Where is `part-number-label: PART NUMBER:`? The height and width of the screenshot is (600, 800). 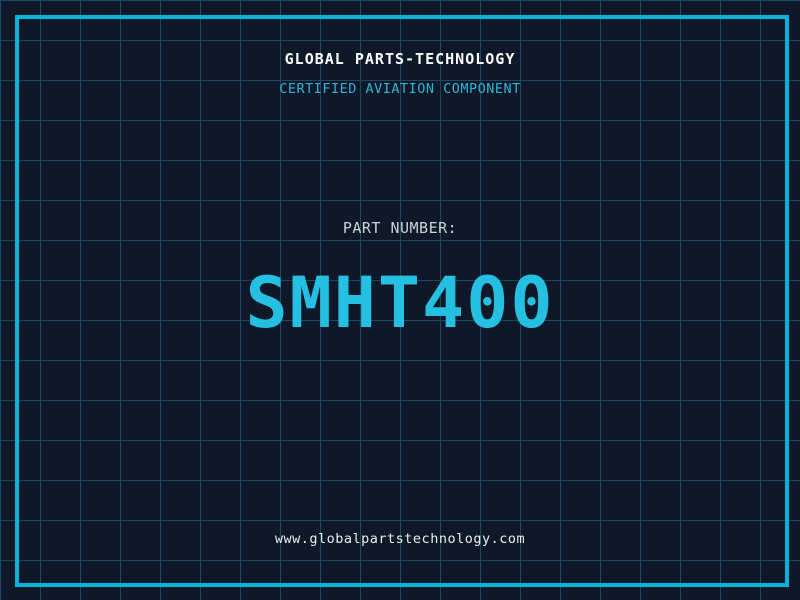 part-number-label: PART NUMBER: is located at coordinates (400, 228).